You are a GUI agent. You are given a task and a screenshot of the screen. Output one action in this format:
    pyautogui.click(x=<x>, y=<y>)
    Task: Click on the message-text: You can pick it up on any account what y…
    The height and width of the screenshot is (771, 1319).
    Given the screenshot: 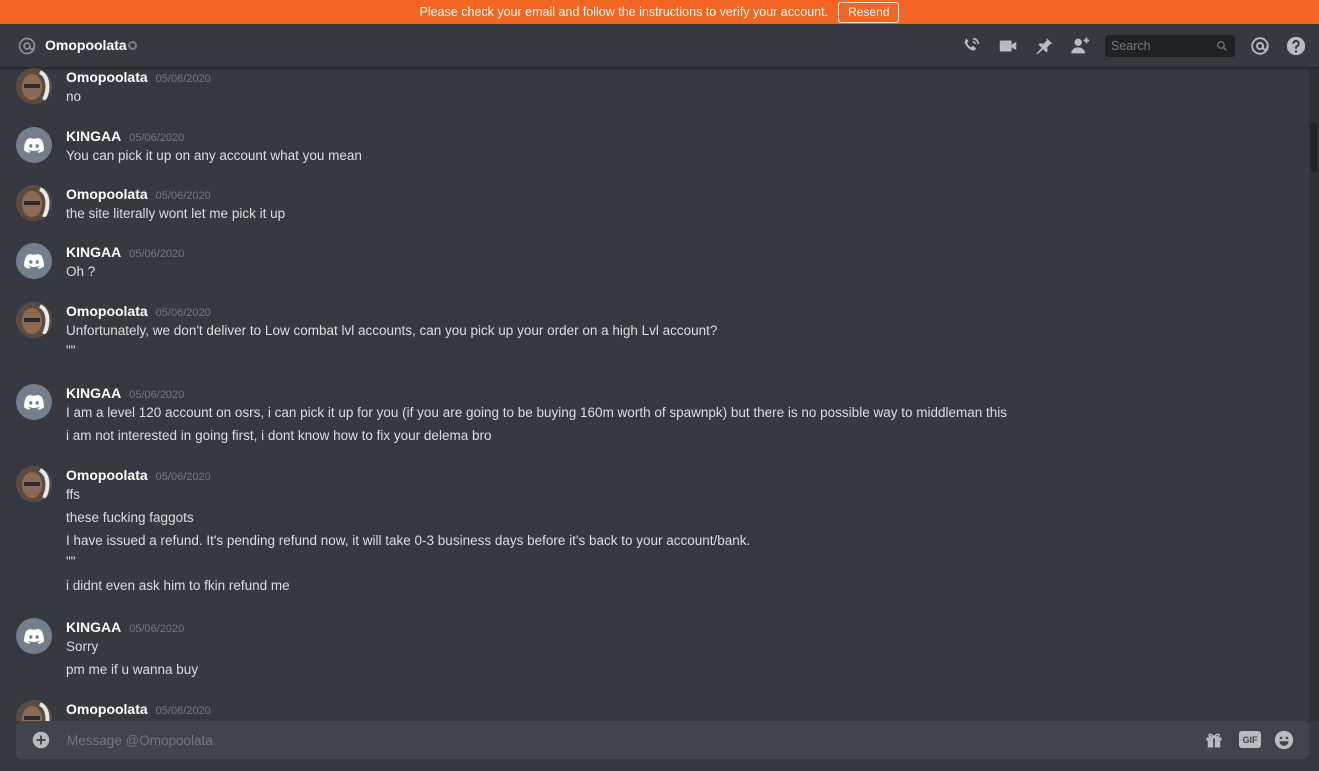 What is the action you would take?
    pyautogui.click(x=214, y=155)
    